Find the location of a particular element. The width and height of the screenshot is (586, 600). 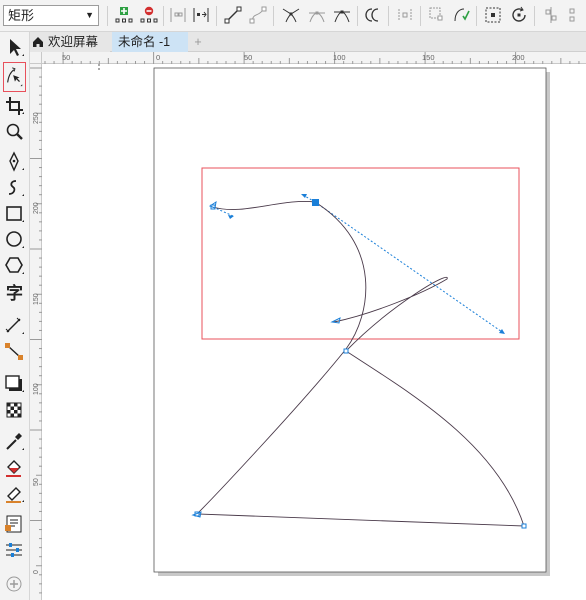

cusp-node-icon is located at coordinates (291, 15).